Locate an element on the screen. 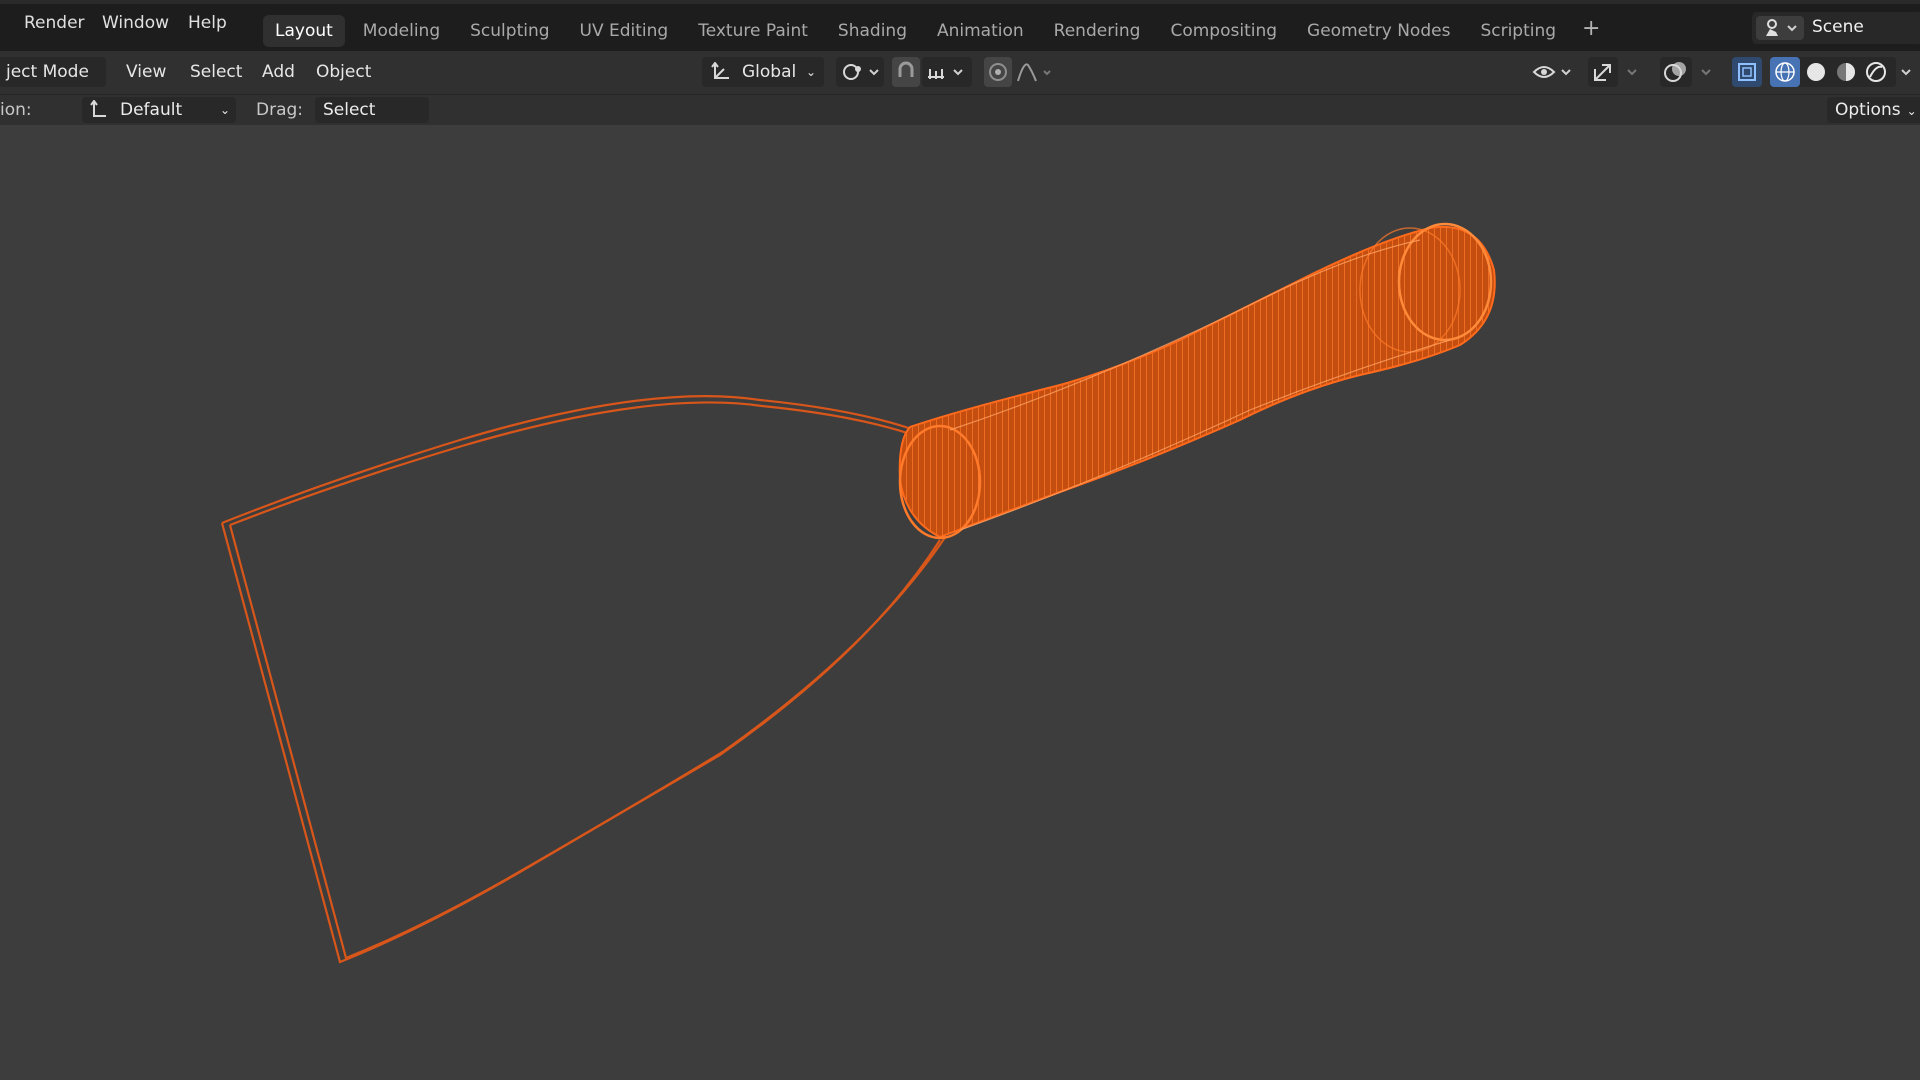 This screenshot has height=1080, width=1920. scene-icon is located at coordinates (1780, 28).